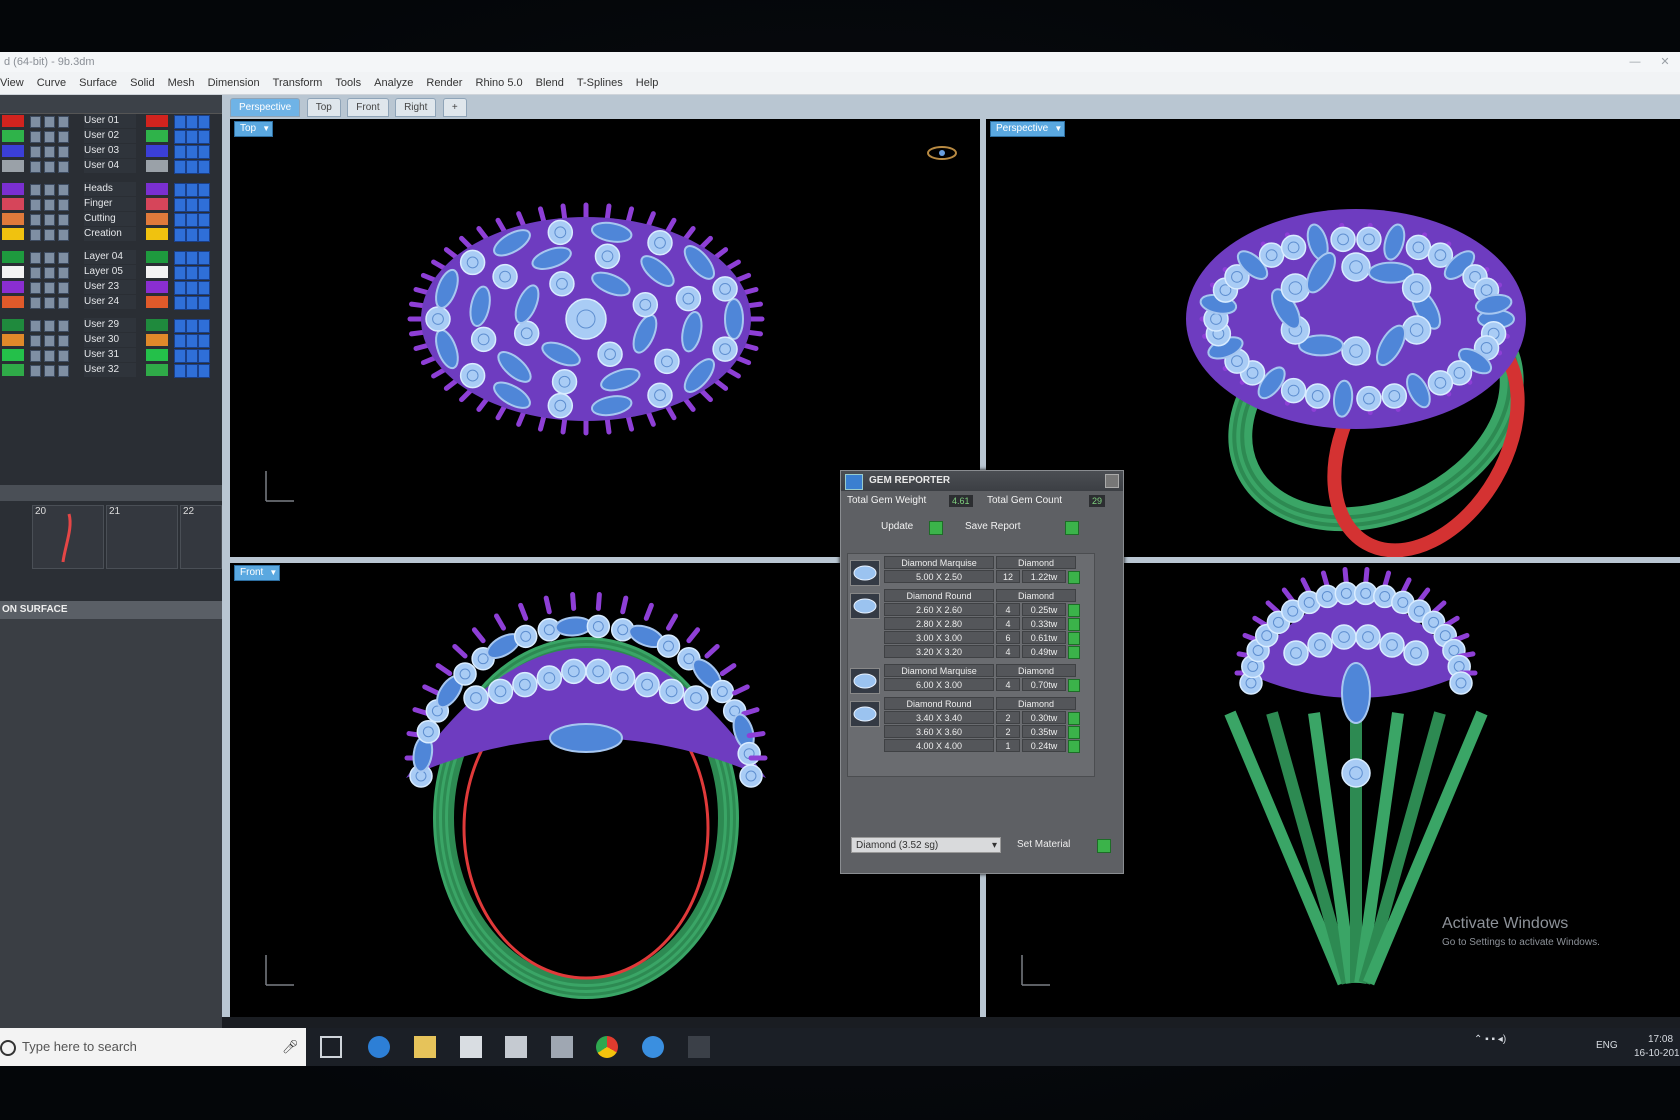 The width and height of the screenshot is (1680, 1120). I want to click on layer-name: Finger, so click(110, 204).